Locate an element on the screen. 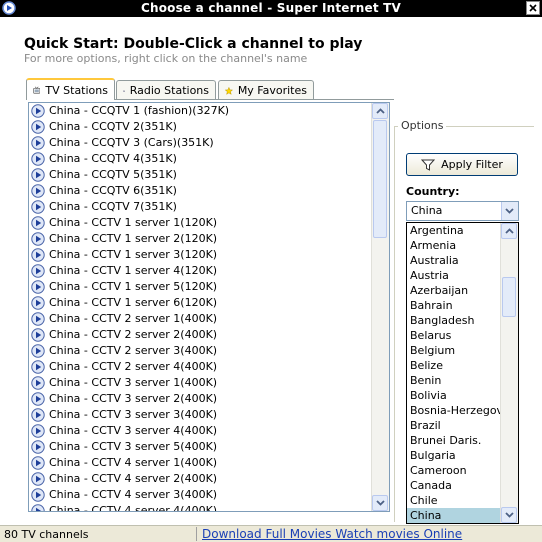  apply-filter-button: Apply Filter is located at coordinates (462, 164).